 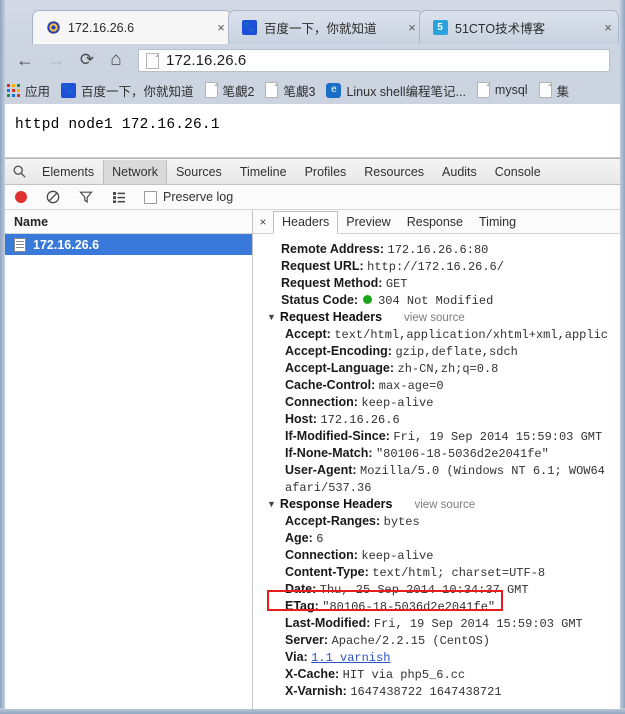 I want to click on request-headers-title: Request Headers, so click(x=331, y=317).